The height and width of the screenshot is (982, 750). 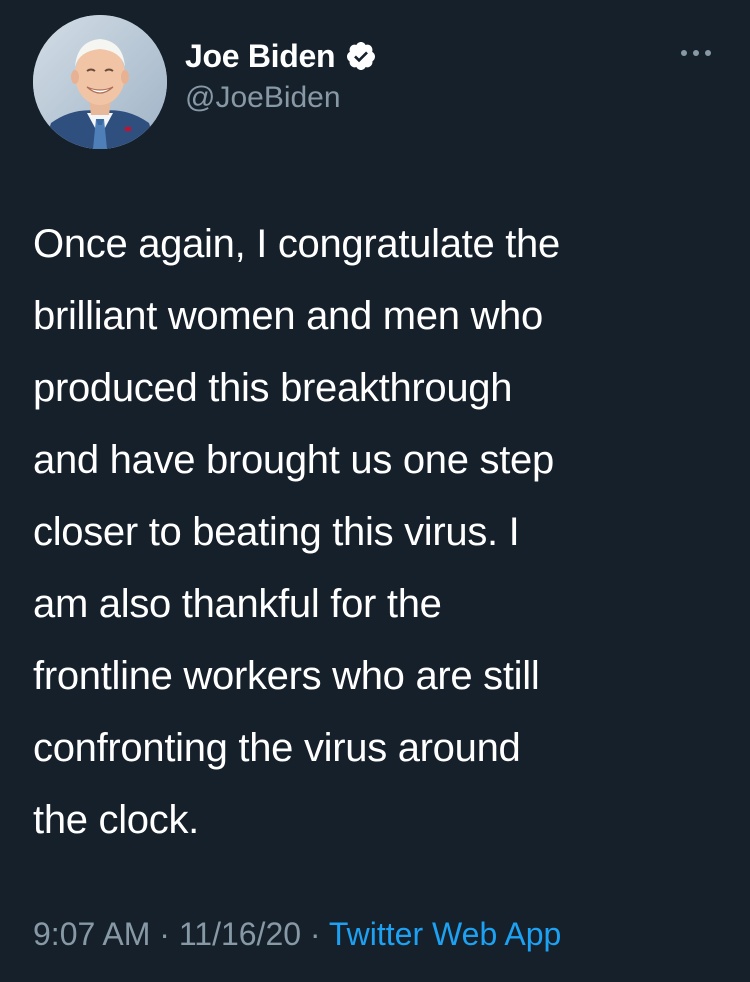 I want to click on avatar, so click(x=100, y=82).